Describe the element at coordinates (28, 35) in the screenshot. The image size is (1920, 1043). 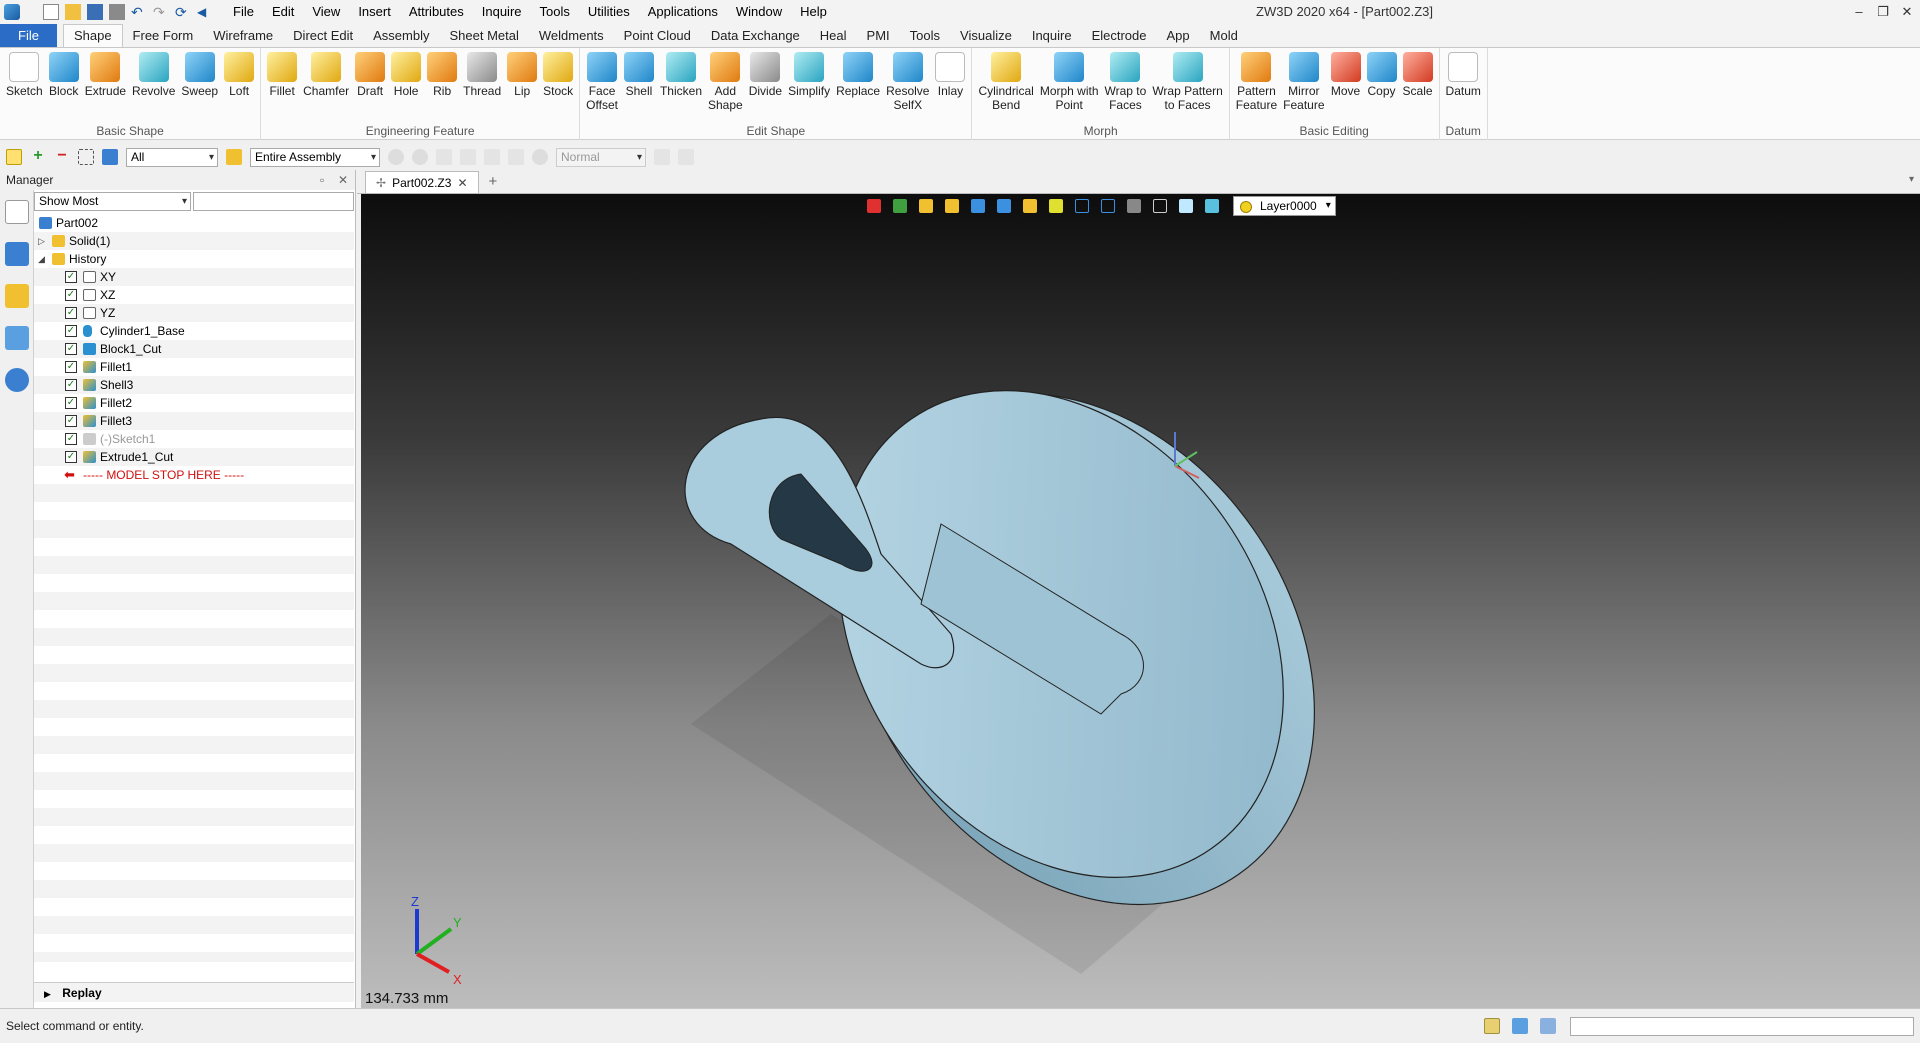
I see `tab-file: File` at that location.